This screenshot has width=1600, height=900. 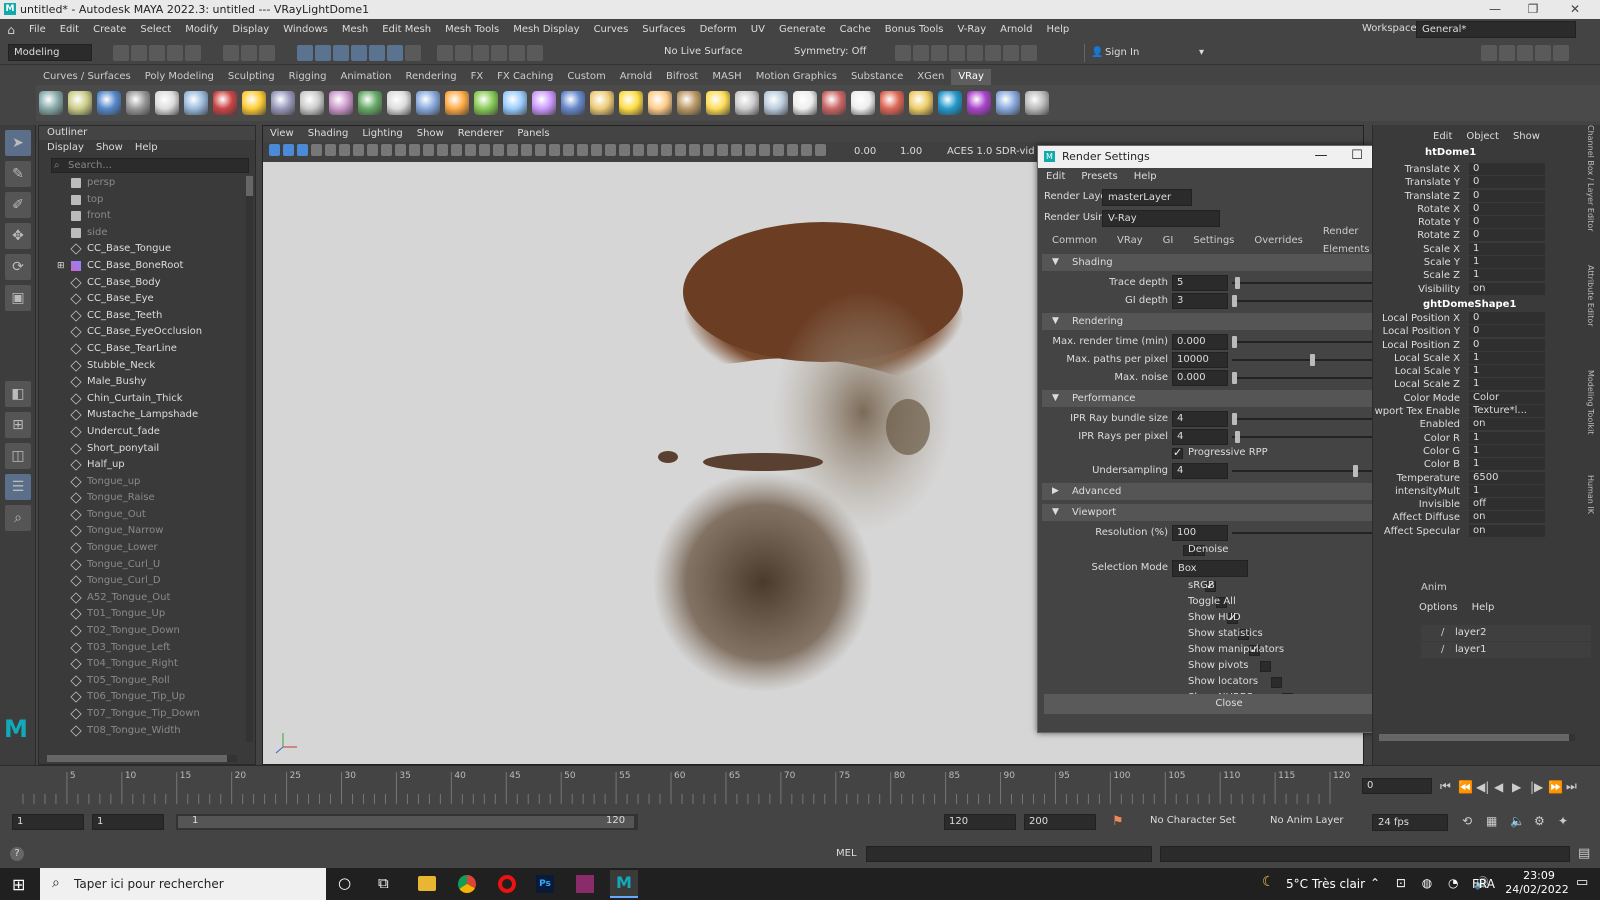 I want to click on help-icon: ?, so click(x=17, y=854).